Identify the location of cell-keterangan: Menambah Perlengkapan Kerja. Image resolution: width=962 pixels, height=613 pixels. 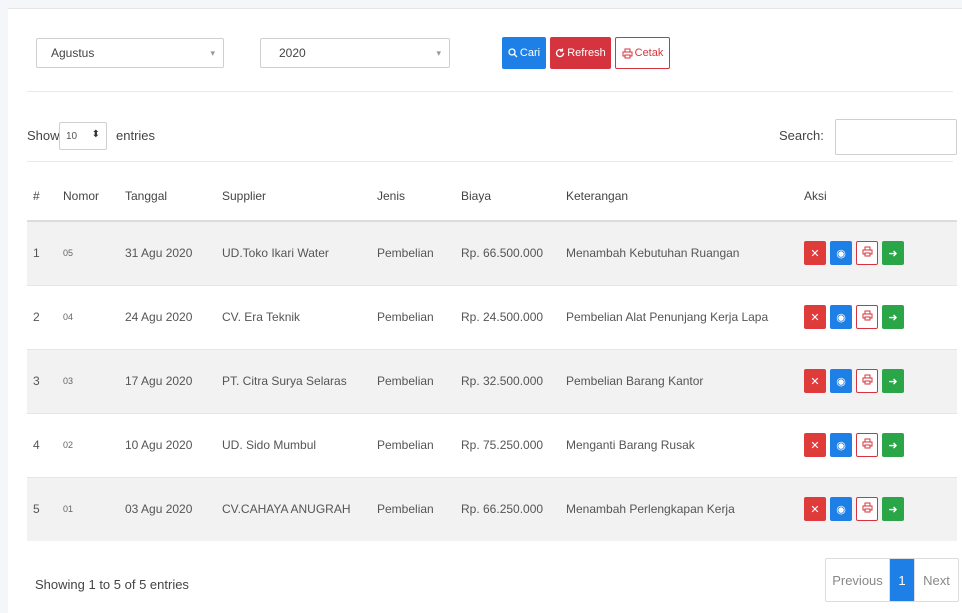
(679, 508).